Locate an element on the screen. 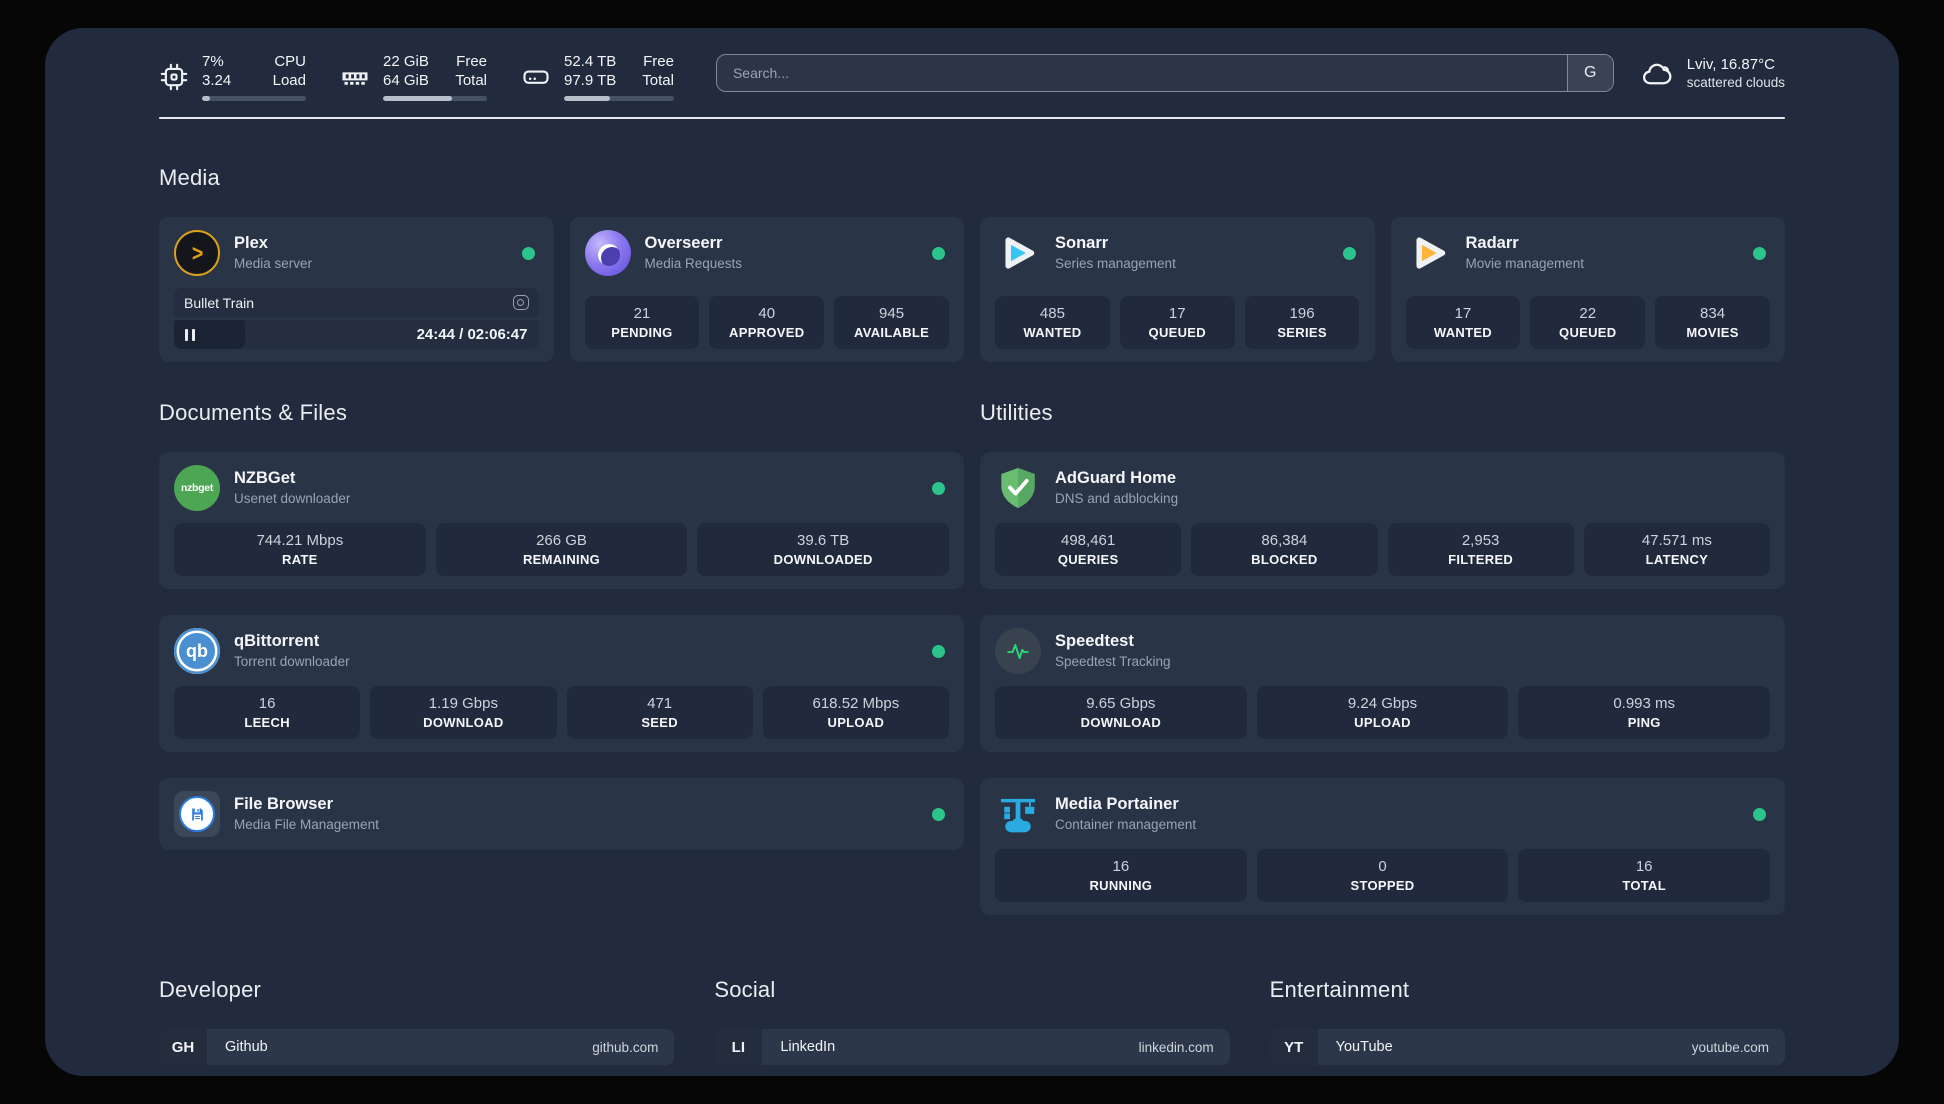 This screenshot has width=1944, height=1104. link-abbr: GH is located at coordinates (183, 1047).